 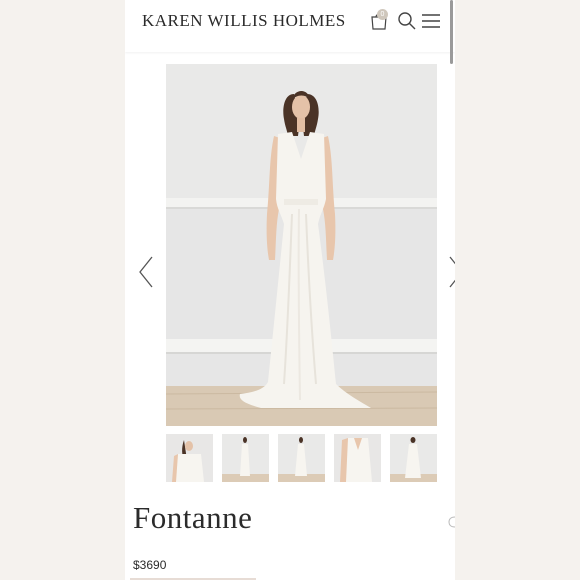 What do you see at coordinates (193, 517) in the screenshot?
I see `product-title: Fontanne` at bounding box center [193, 517].